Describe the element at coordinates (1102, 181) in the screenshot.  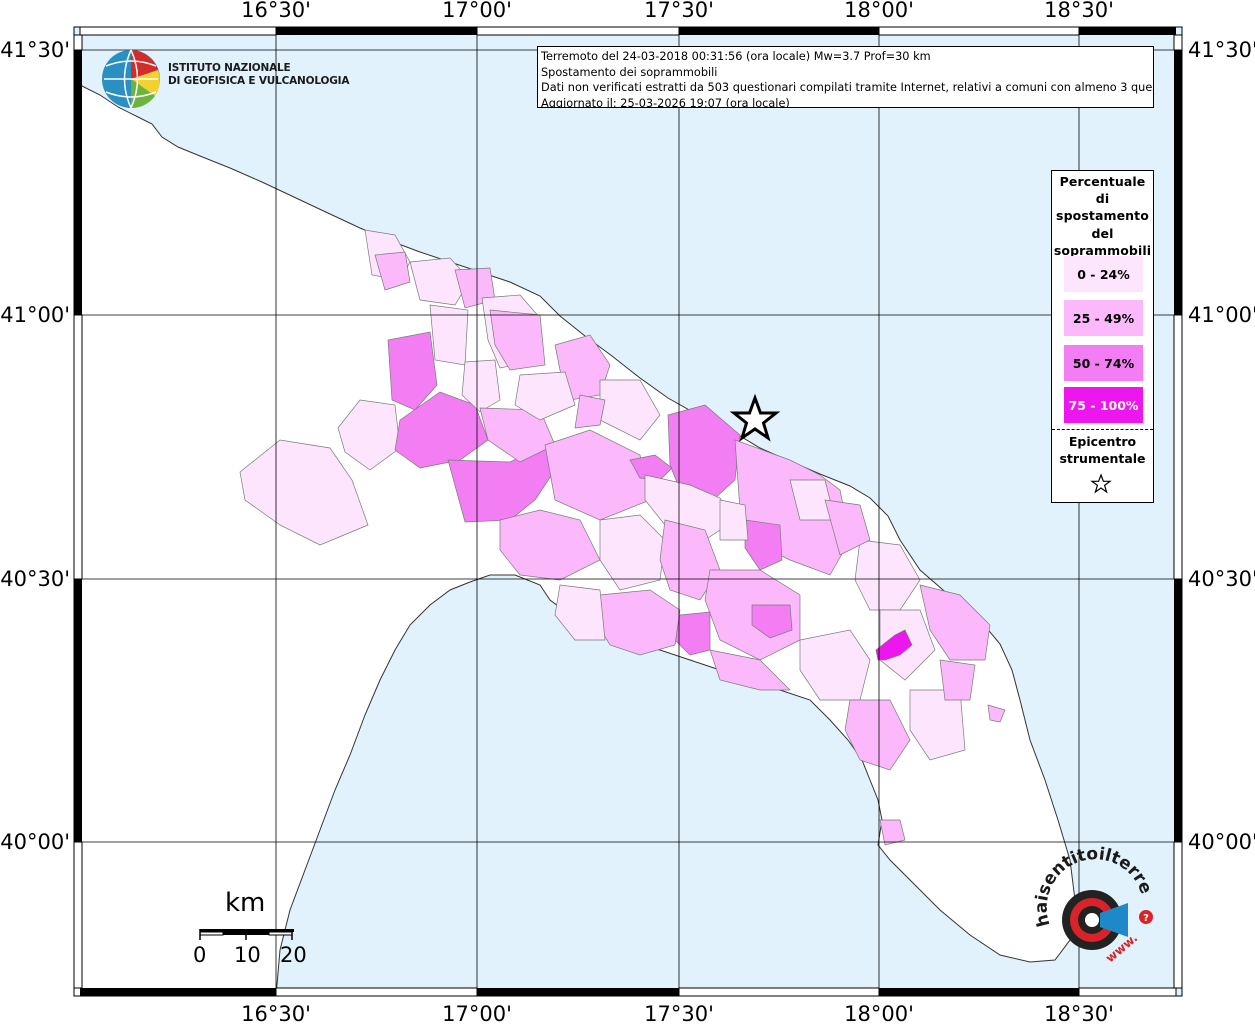
I see `legend-title-line: Percentuale` at that location.